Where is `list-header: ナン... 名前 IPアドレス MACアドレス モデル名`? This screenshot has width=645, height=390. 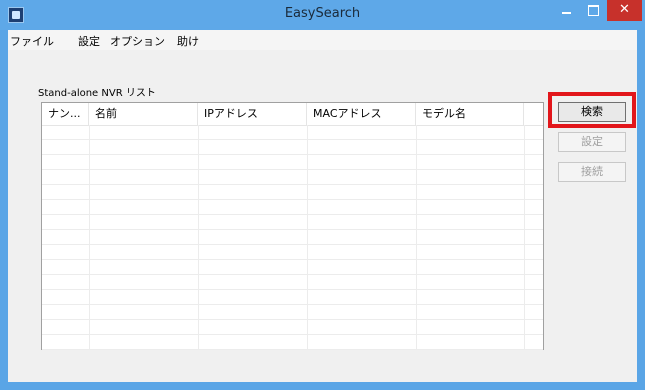 list-header: ナン... 名前 IPアドレス MACアドレス モデル名 is located at coordinates (292, 114).